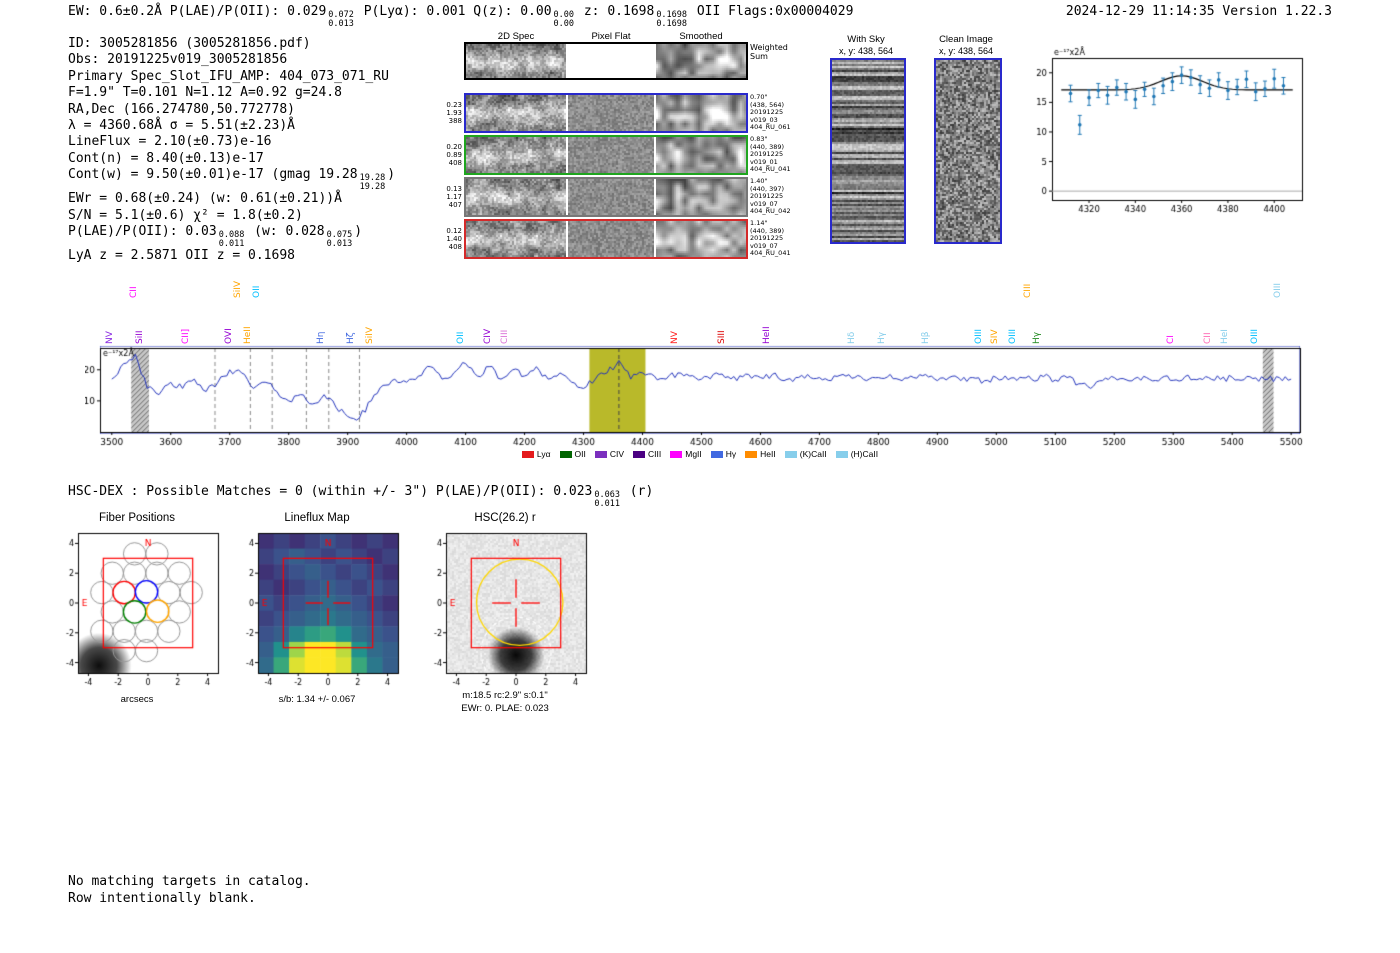 This screenshot has width=1400, height=953. Describe the element at coordinates (866, 51) in the screenshot. I see `with-sky-coords: x, y: 438, 564` at that location.